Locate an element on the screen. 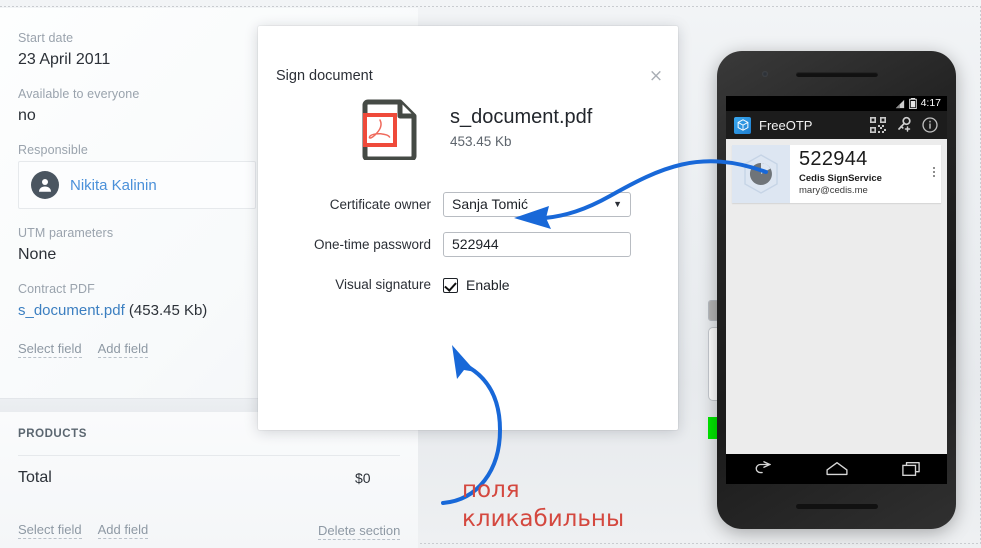 The height and width of the screenshot is (548, 981). products-total-row: Total is located at coordinates (209, 478).